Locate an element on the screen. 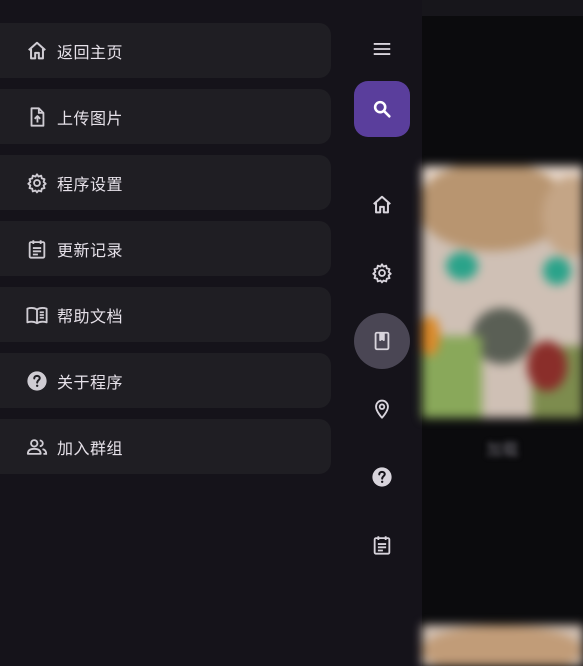 This screenshot has width=583, height=666. drawer-item-home: 返回主页 is located at coordinates (165, 50).